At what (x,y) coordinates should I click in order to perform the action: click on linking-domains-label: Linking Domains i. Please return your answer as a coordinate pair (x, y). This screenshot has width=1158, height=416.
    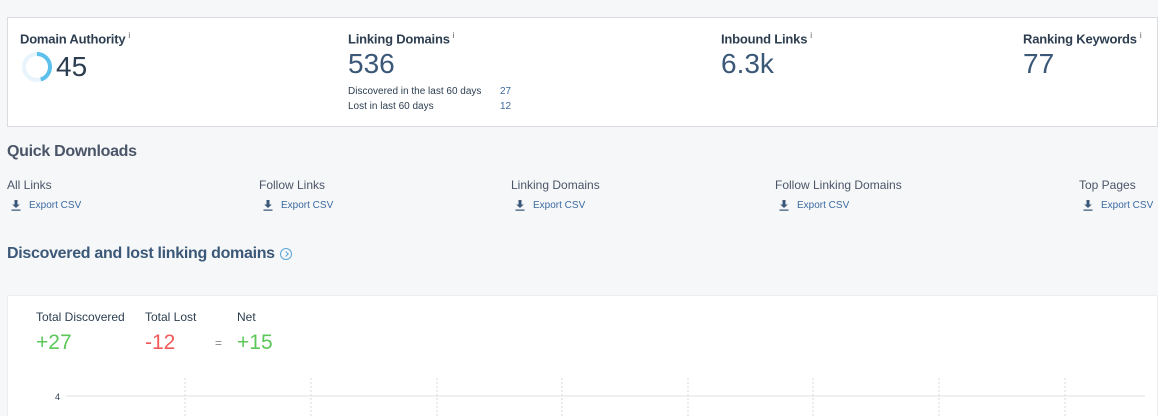
    Looking at the image, I should click on (401, 39).